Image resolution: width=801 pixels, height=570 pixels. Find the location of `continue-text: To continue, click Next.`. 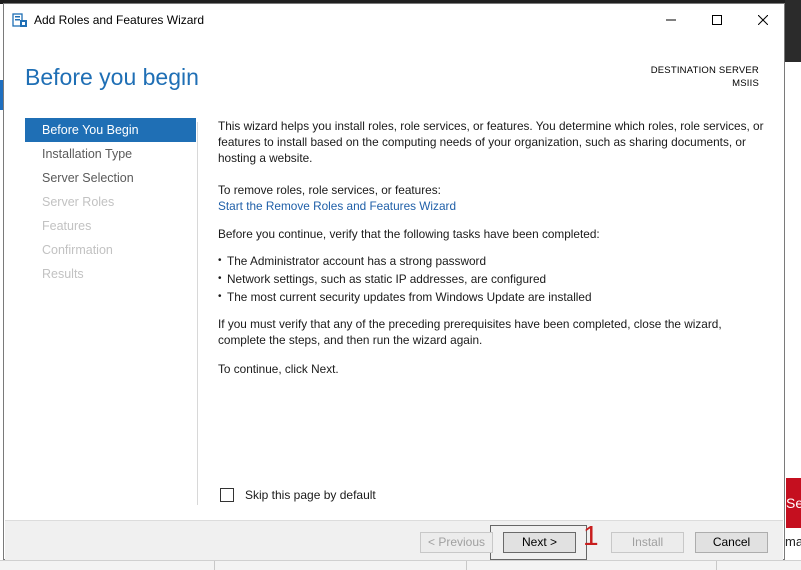

continue-text: To continue, click Next. is located at coordinates (278, 369).